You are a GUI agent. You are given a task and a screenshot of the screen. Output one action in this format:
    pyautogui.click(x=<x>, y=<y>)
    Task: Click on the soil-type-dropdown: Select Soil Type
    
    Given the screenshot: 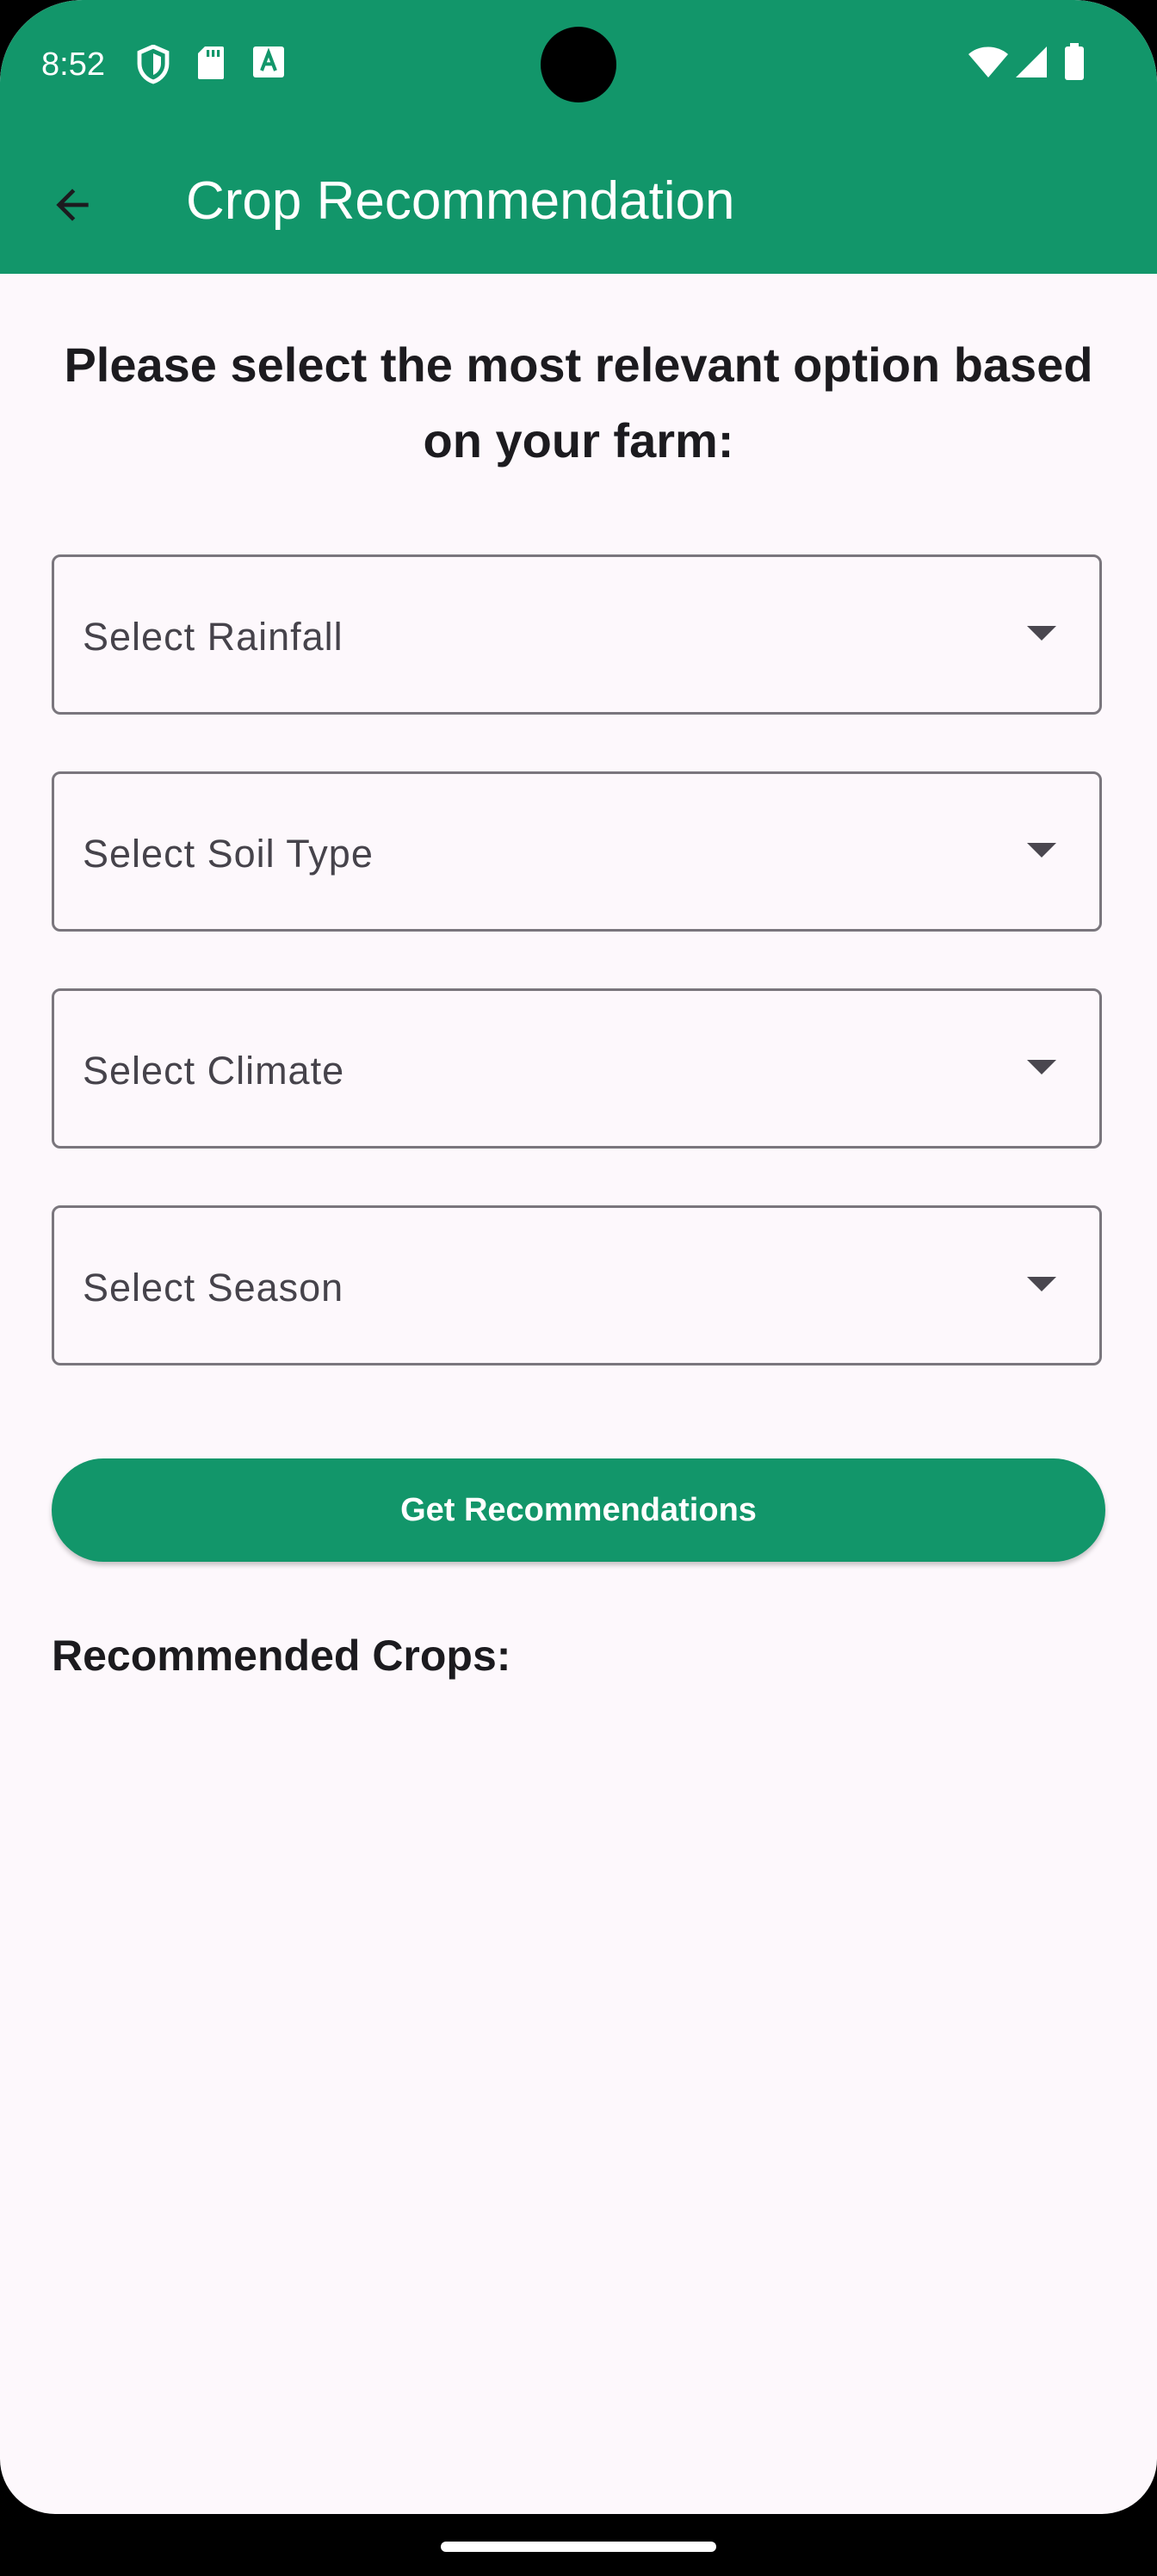 What is the action you would take?
    pyautogui.click(x=577, y=851)
    